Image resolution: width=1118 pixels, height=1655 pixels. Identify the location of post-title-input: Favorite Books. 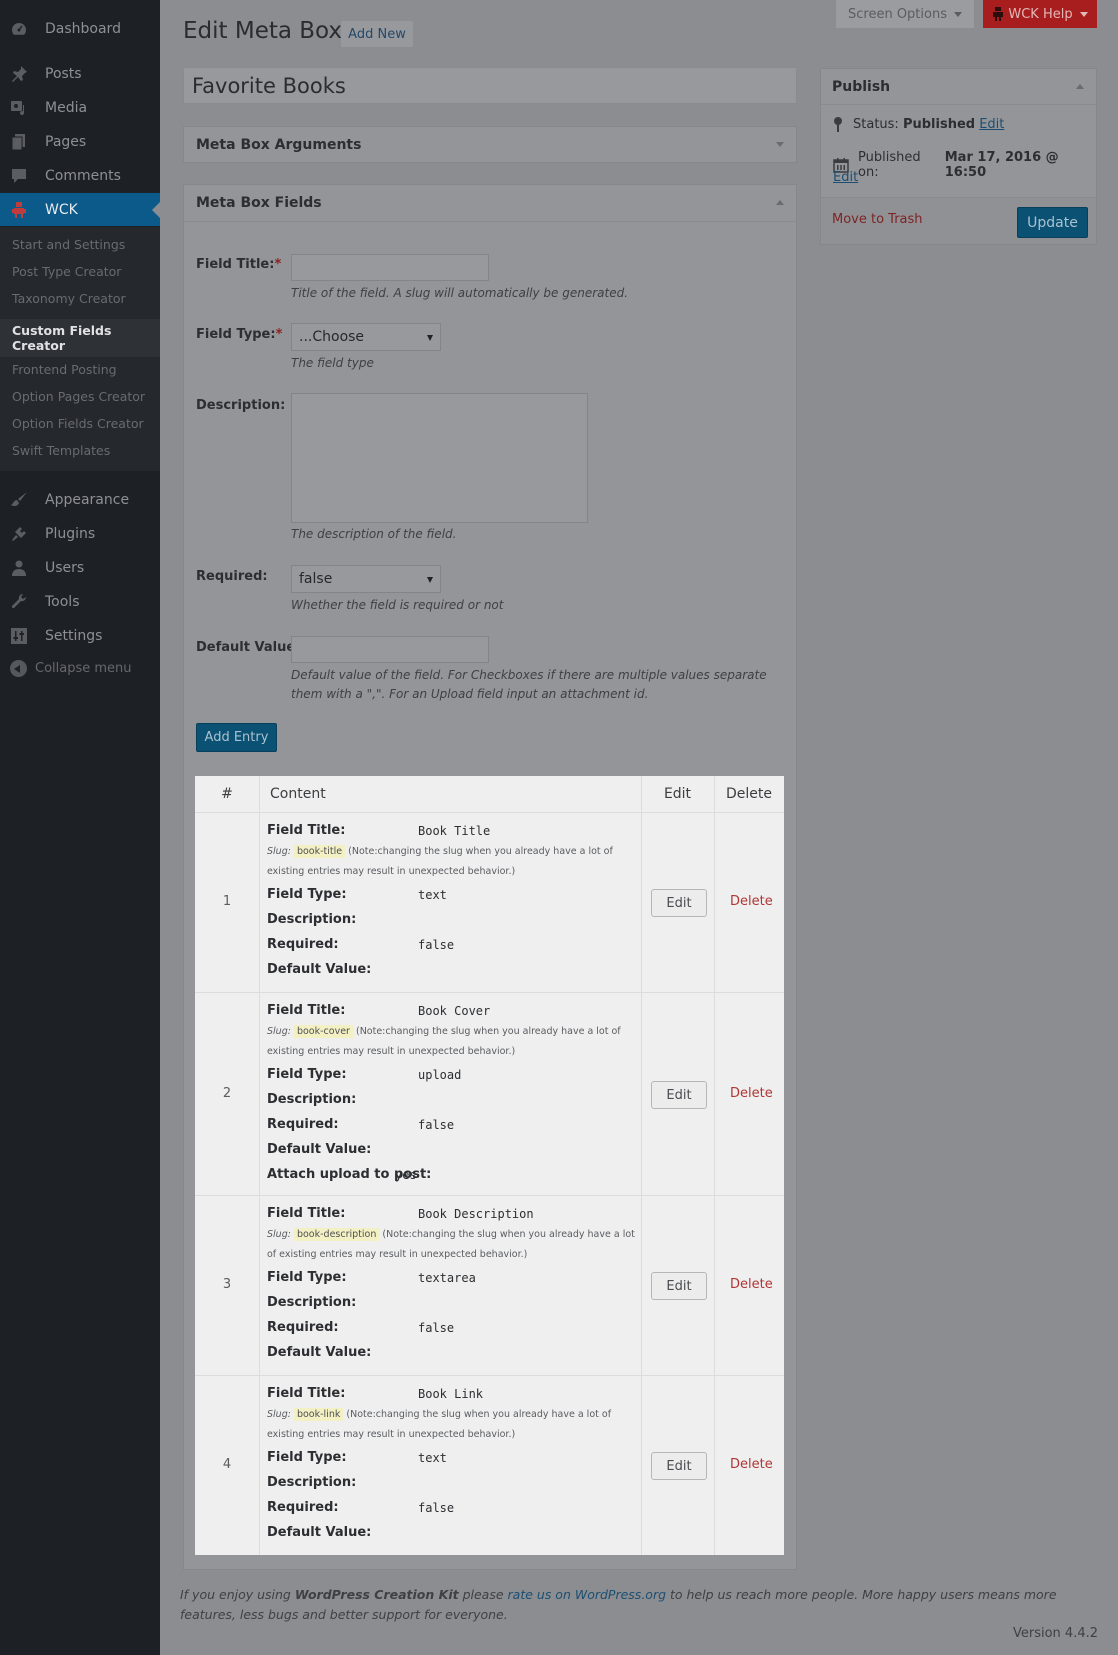
(490, 85).